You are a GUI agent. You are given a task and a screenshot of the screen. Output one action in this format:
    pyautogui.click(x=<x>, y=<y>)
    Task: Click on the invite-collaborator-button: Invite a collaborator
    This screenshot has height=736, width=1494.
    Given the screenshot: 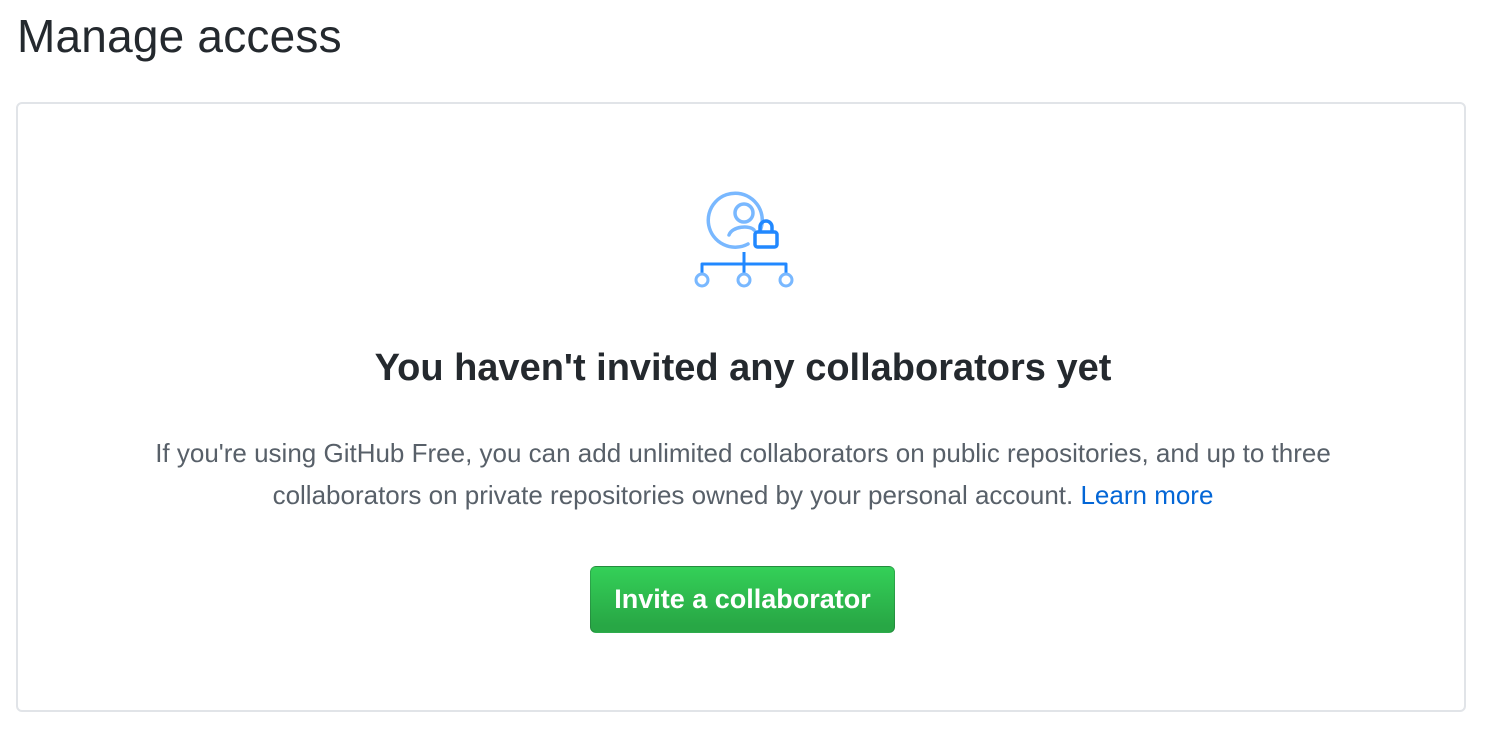 What is the action you would take?
    pyautogui.click(x=742, y=599)
    